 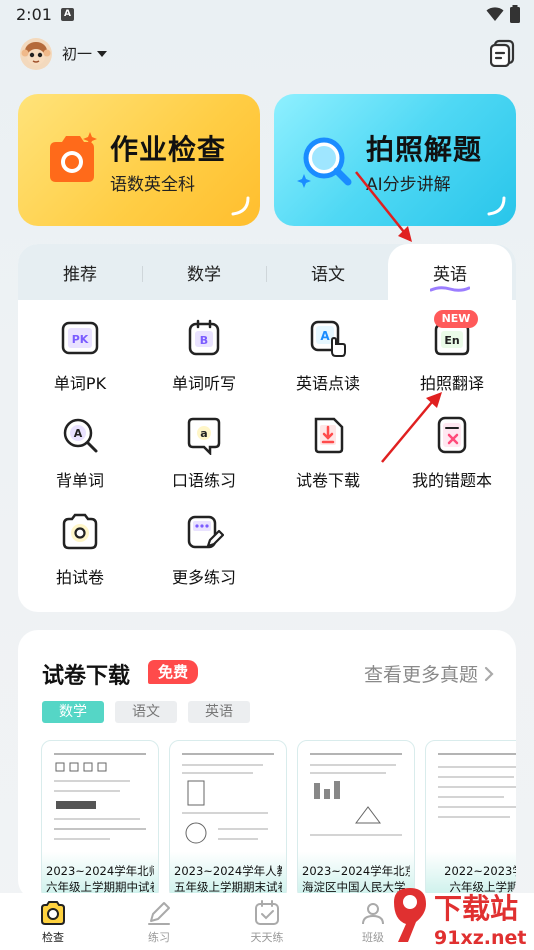 What do you see at coordinates (328, 275) in the screenshot?
I see `tab-label: 语文` at bounding box center [328, 275].